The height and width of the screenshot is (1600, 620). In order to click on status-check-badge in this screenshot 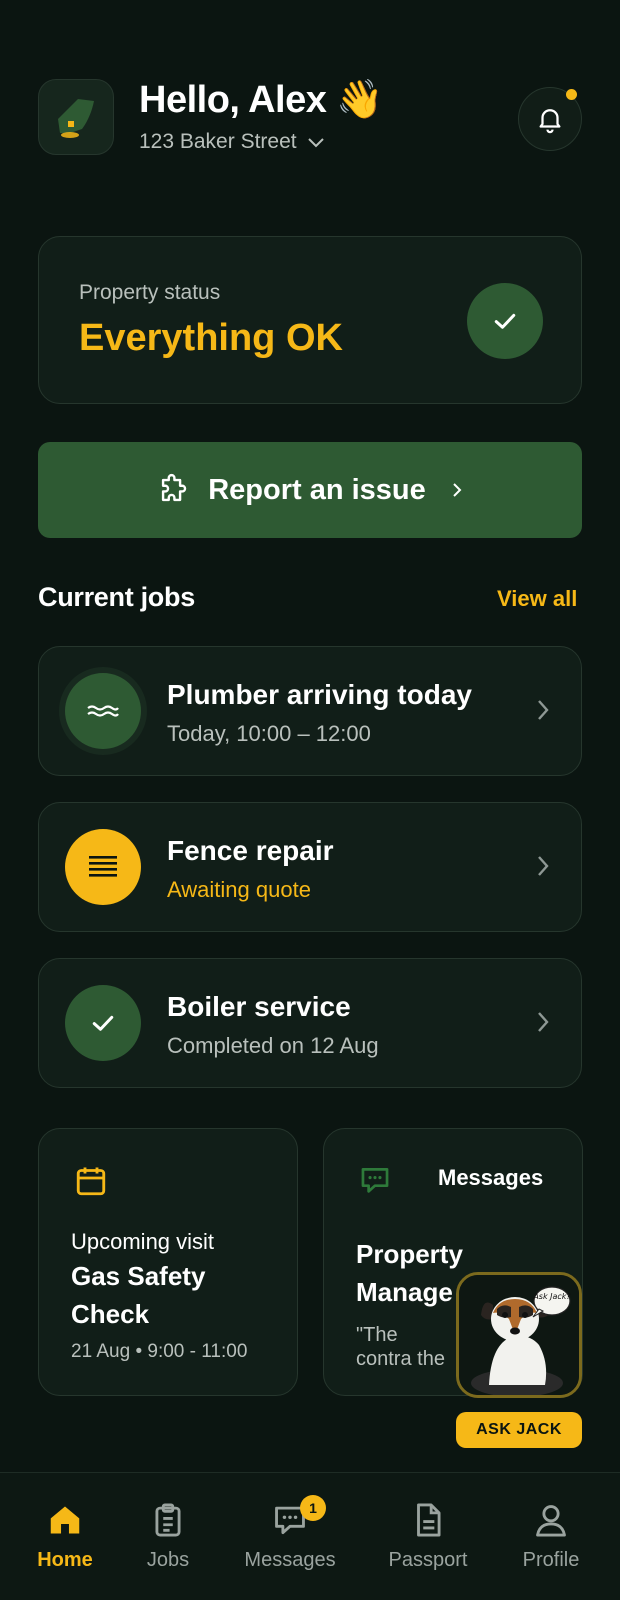, I will do `click(505, 321)`.